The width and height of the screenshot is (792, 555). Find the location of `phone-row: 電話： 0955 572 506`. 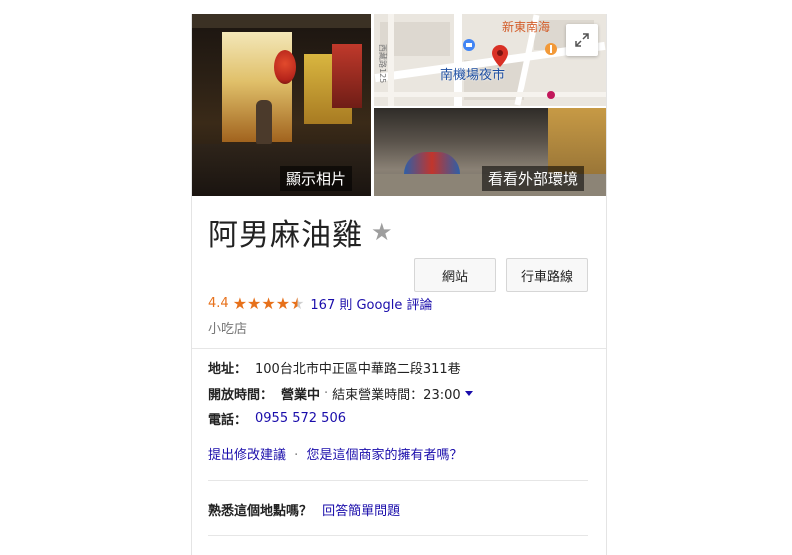

phone-row: 電話： 0955 572 506 is located at coordinates (277, 418).